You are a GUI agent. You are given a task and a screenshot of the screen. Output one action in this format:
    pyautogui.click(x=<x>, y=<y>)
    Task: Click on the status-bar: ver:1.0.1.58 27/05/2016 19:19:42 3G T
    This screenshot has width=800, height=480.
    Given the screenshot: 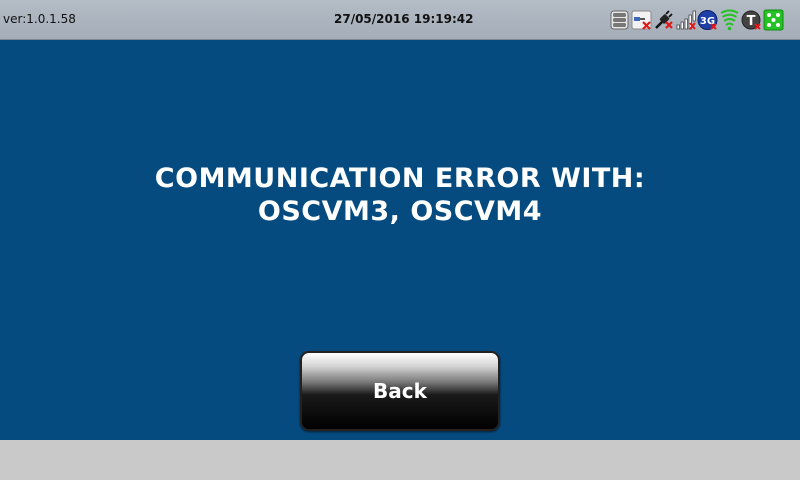 What is the action you would take?
    pyautogui.click(x=400, y=20)
    